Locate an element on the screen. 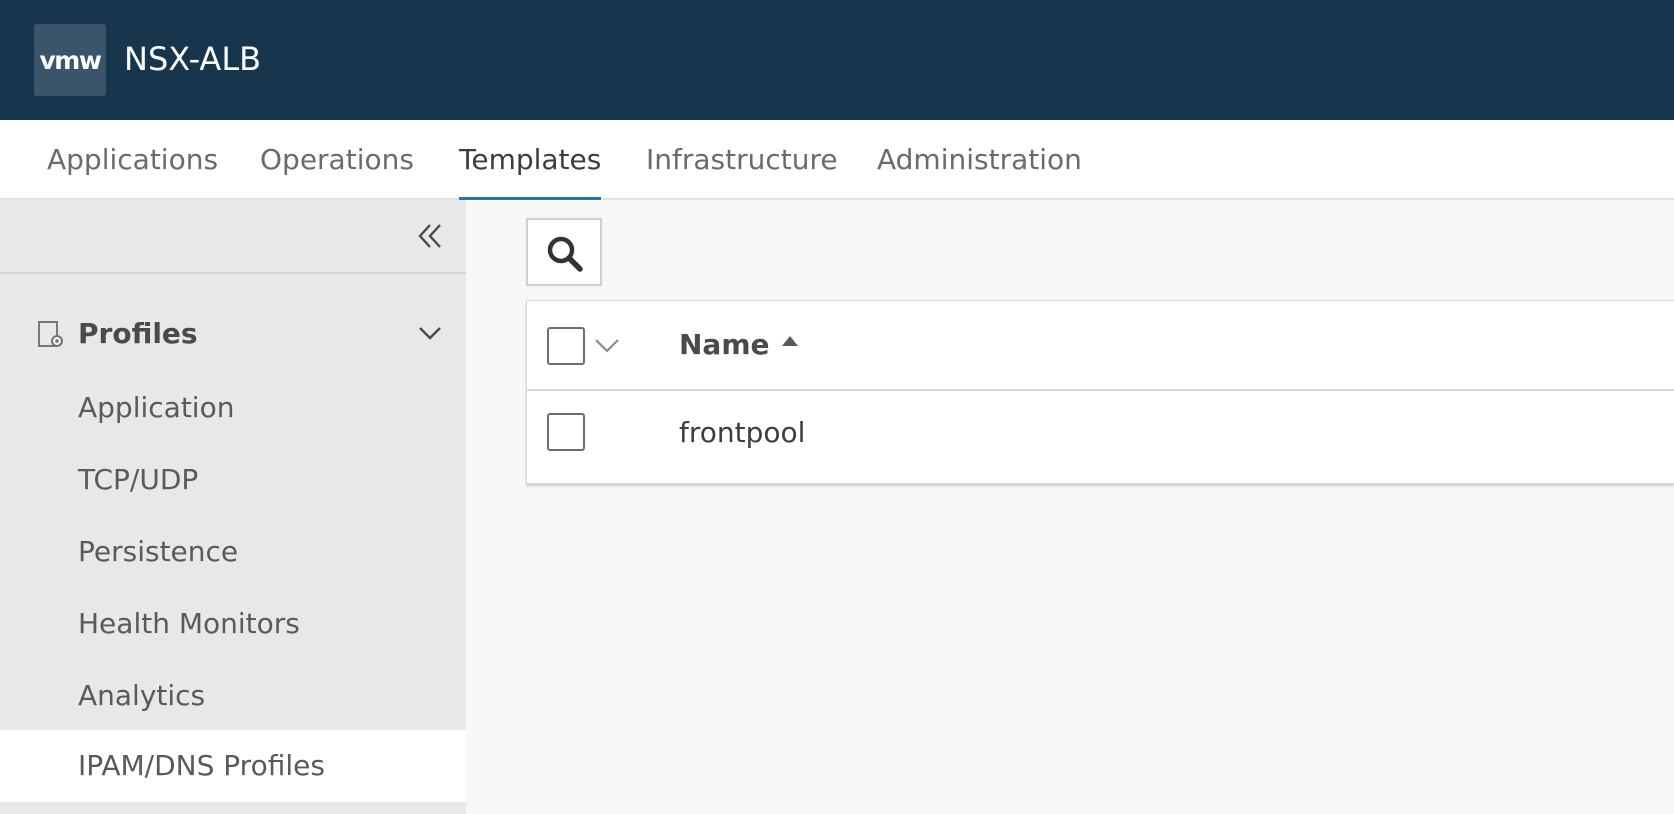  search-button is located at coordinates (564, 252).